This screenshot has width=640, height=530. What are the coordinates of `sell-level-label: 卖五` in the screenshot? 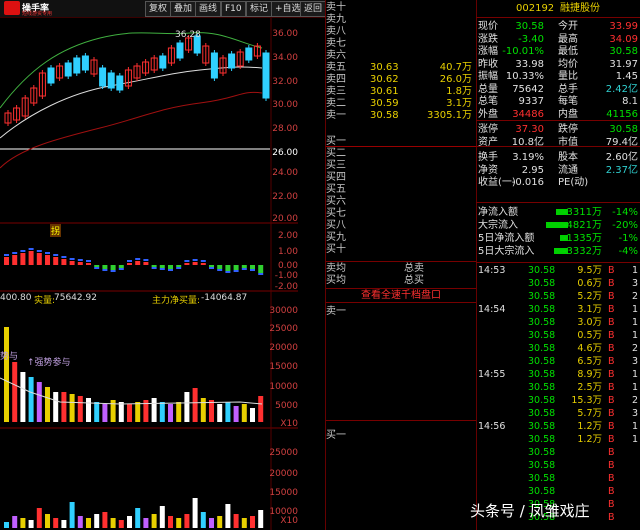 It's located at (336, 67).